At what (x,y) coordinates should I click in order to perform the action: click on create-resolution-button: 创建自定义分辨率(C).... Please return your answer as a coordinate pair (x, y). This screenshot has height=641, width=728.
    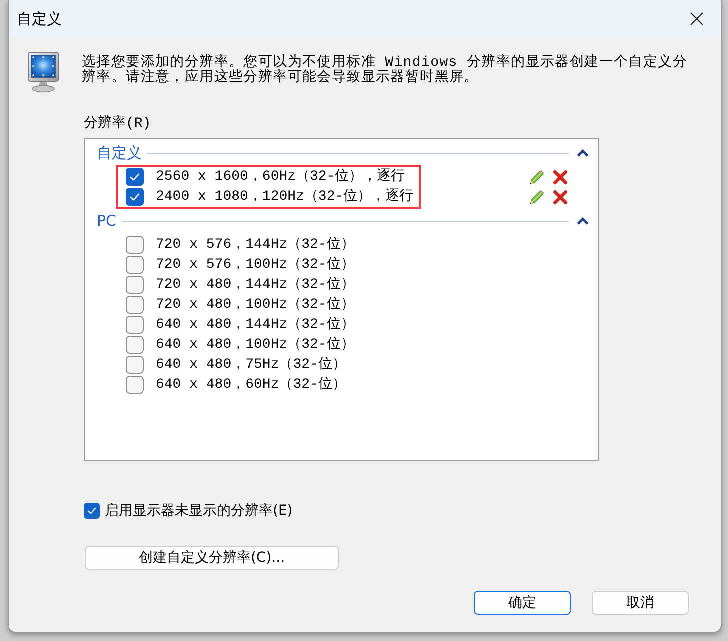
    Looking at the image, I should click on (212, 558).